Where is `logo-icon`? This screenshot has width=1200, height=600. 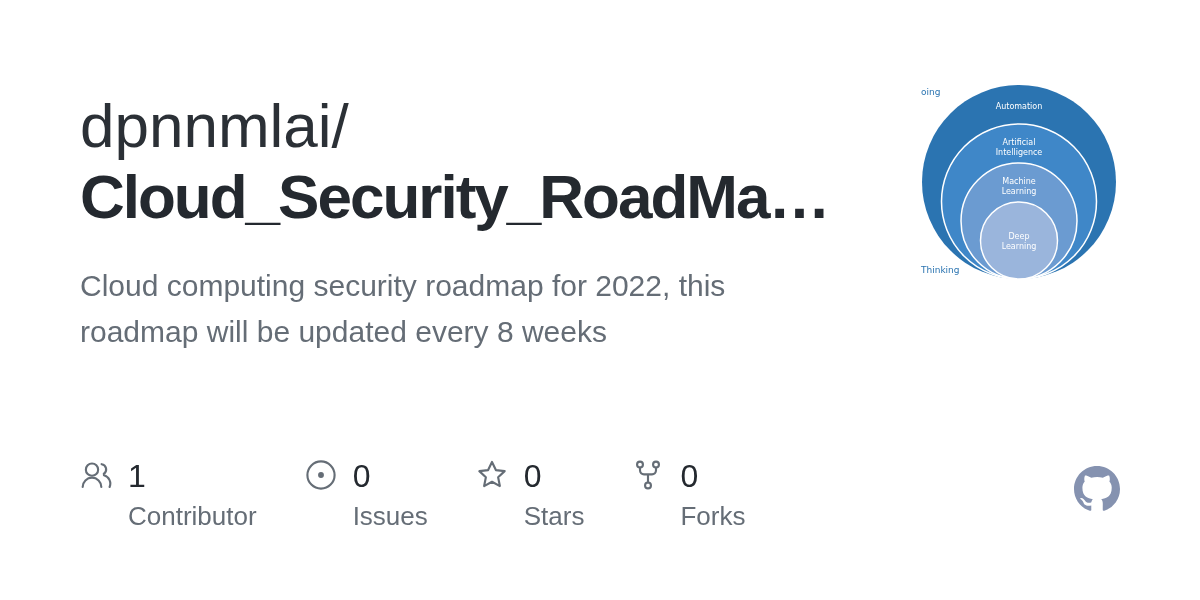
logo-icon is located at coordinates (1097, 489).